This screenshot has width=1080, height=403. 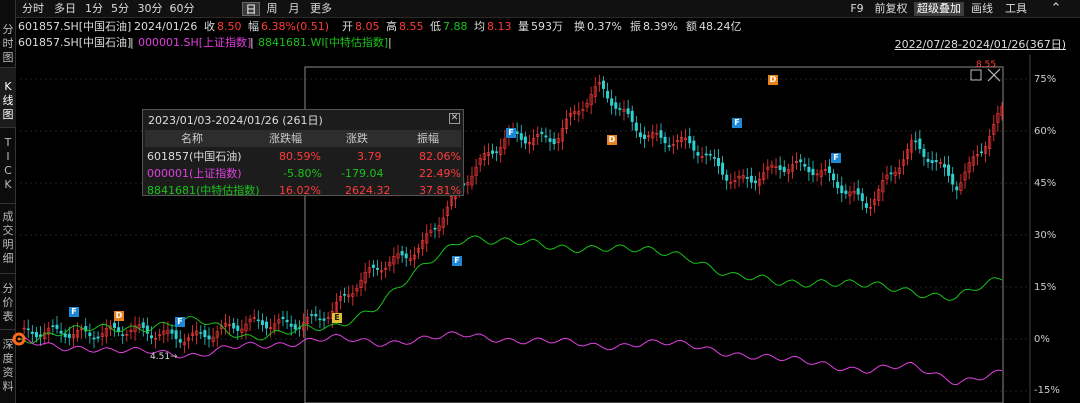 I want to click on y-axis-label: 60%, so click(x=1045, y=131).